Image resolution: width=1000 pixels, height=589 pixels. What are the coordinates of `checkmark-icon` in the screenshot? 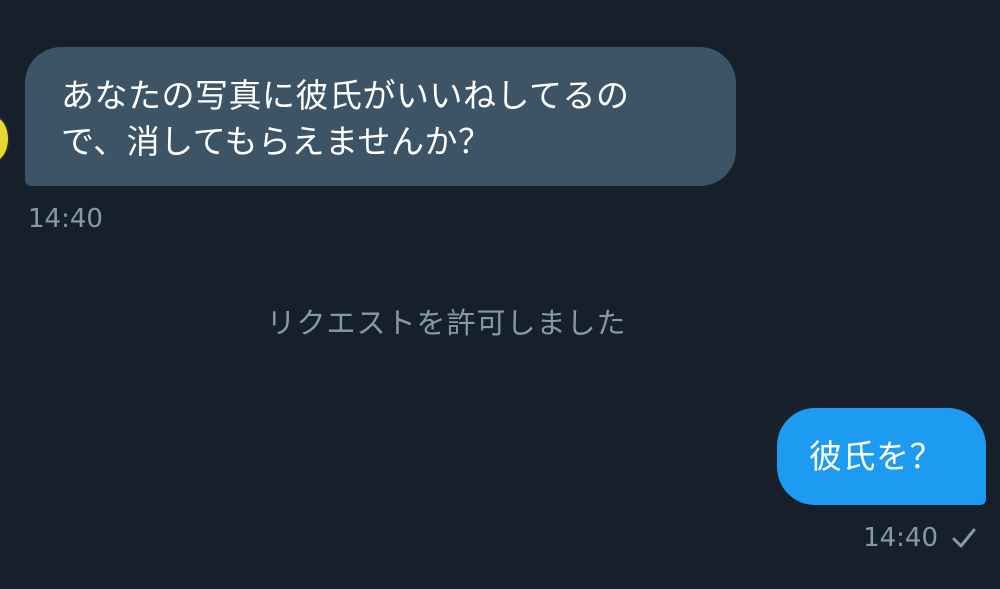 It's located at (964, 538).